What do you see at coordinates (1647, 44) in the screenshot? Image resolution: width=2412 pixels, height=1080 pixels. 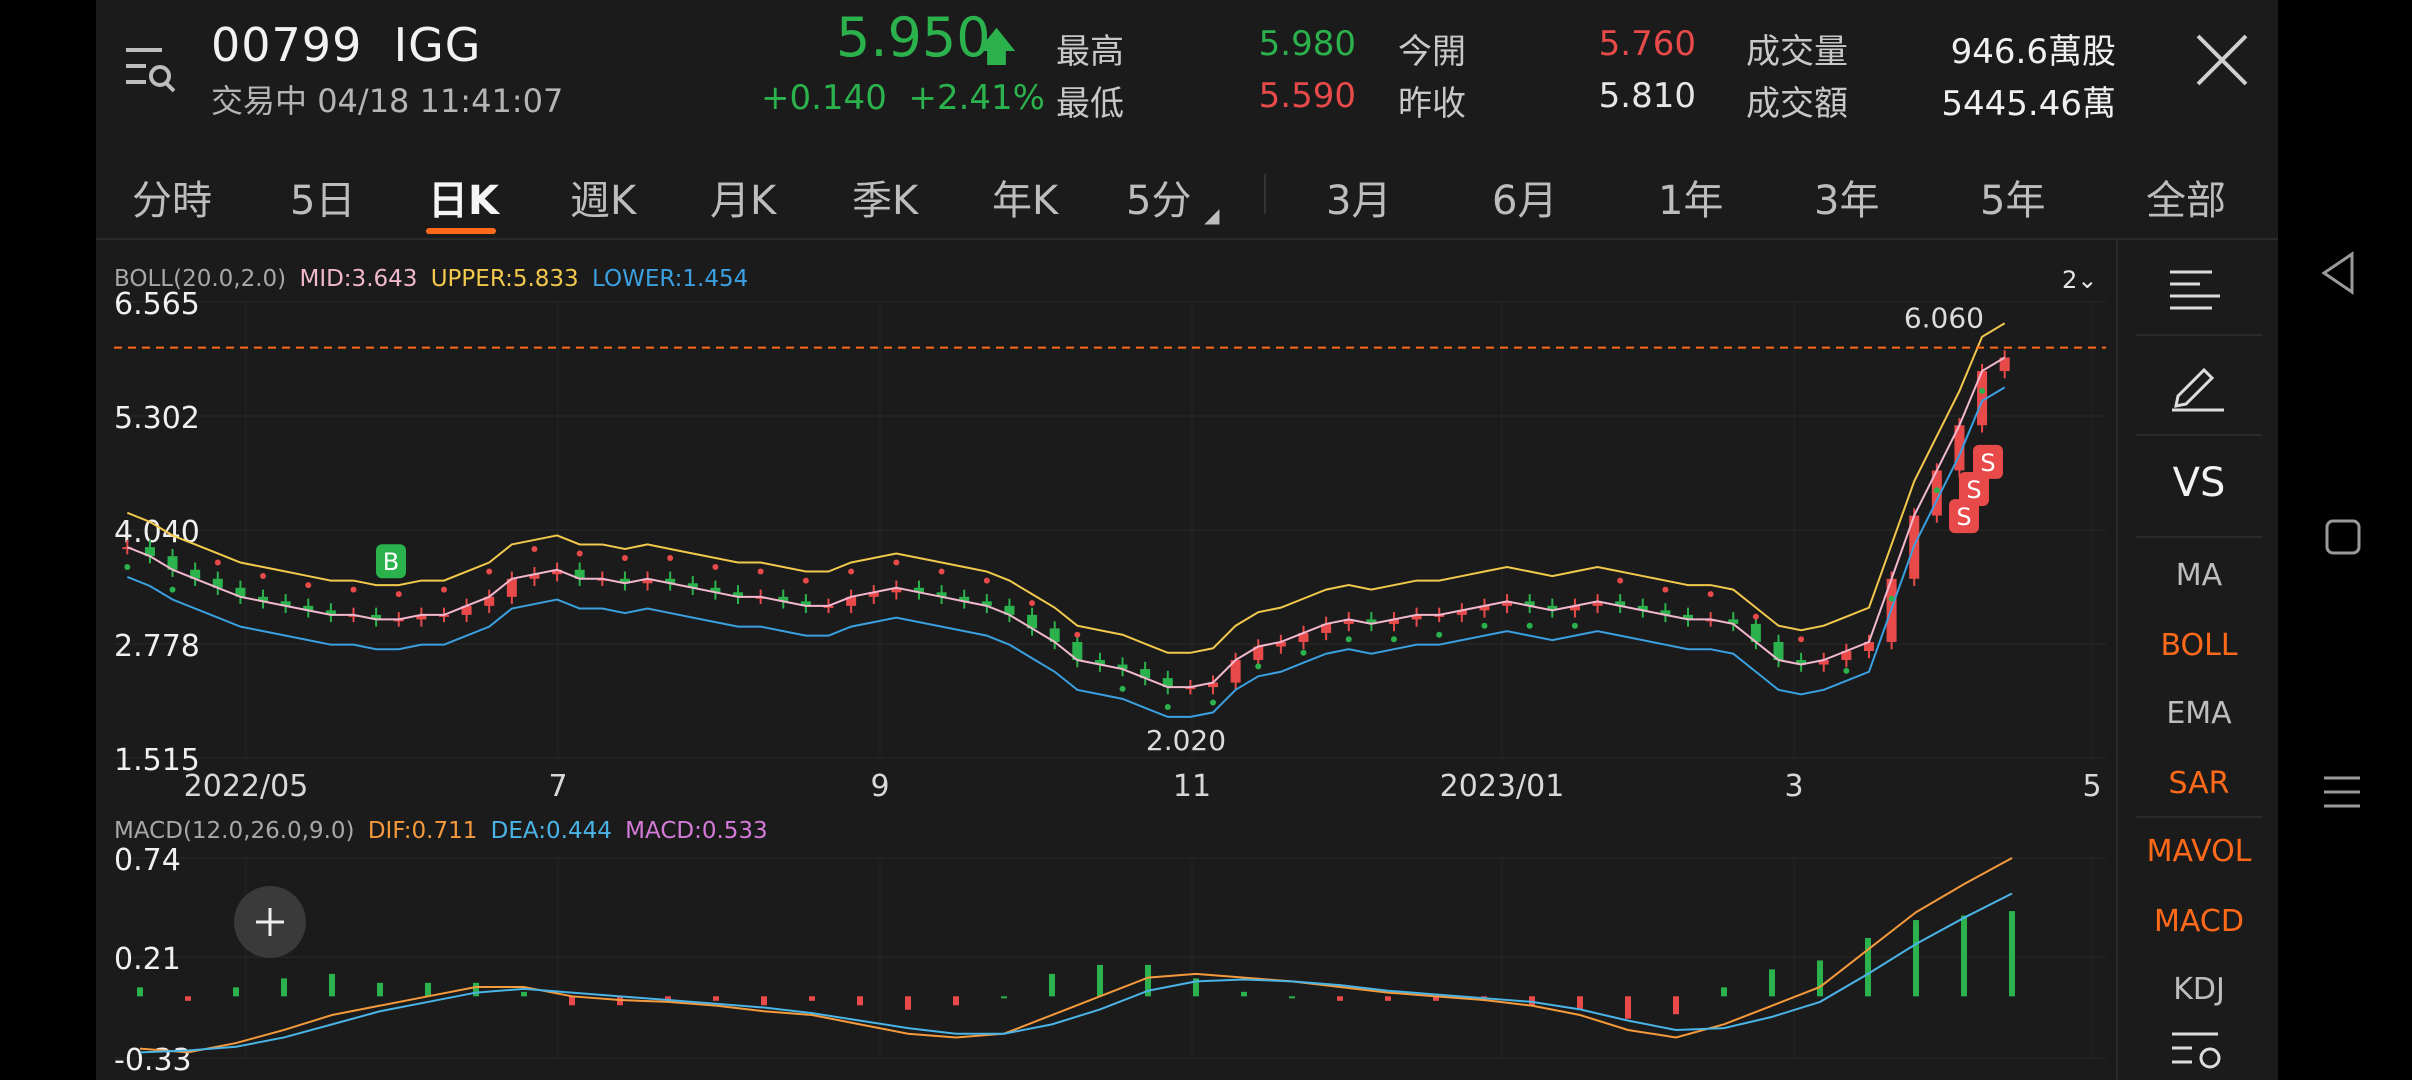 I see `stat-value-open: 5.760` at bounding box center [1647, 44].